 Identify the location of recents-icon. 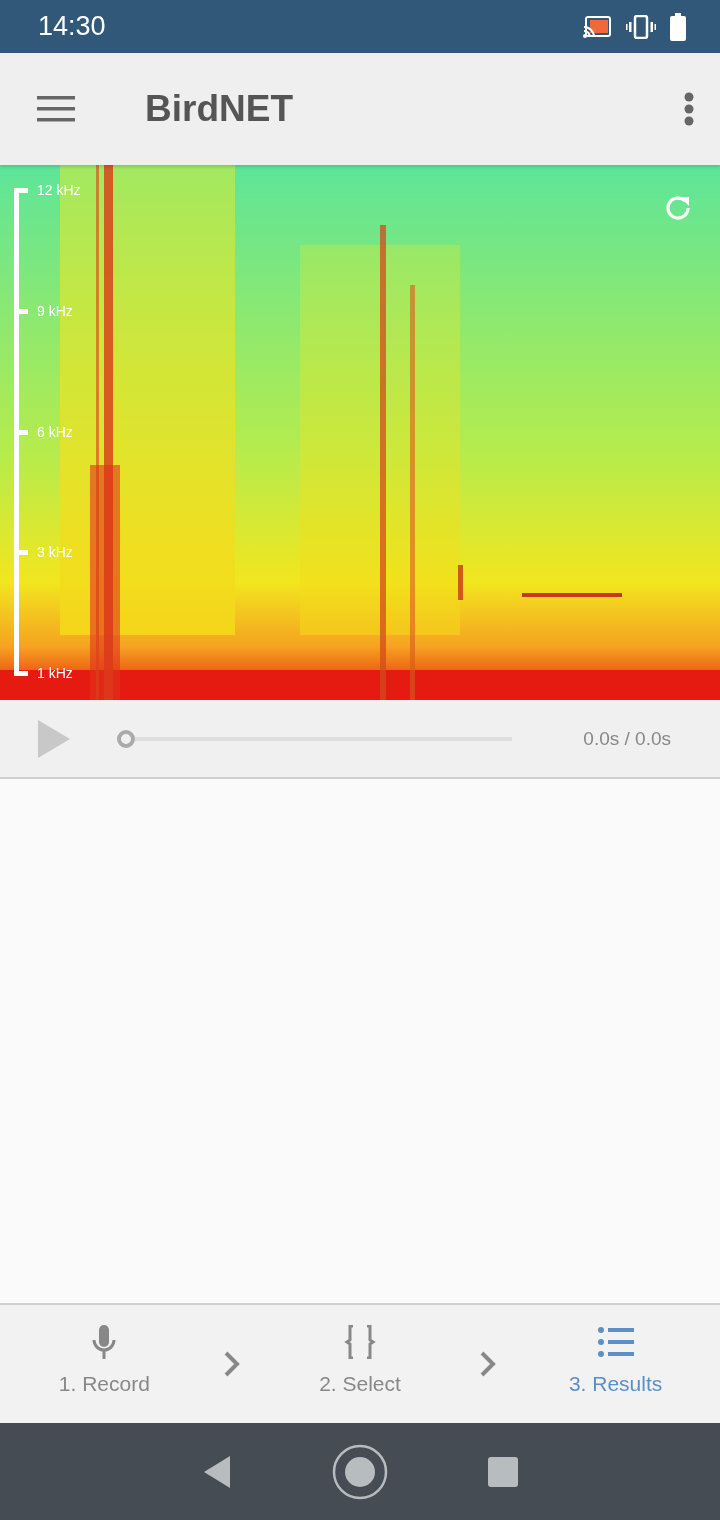
(503, 1471).